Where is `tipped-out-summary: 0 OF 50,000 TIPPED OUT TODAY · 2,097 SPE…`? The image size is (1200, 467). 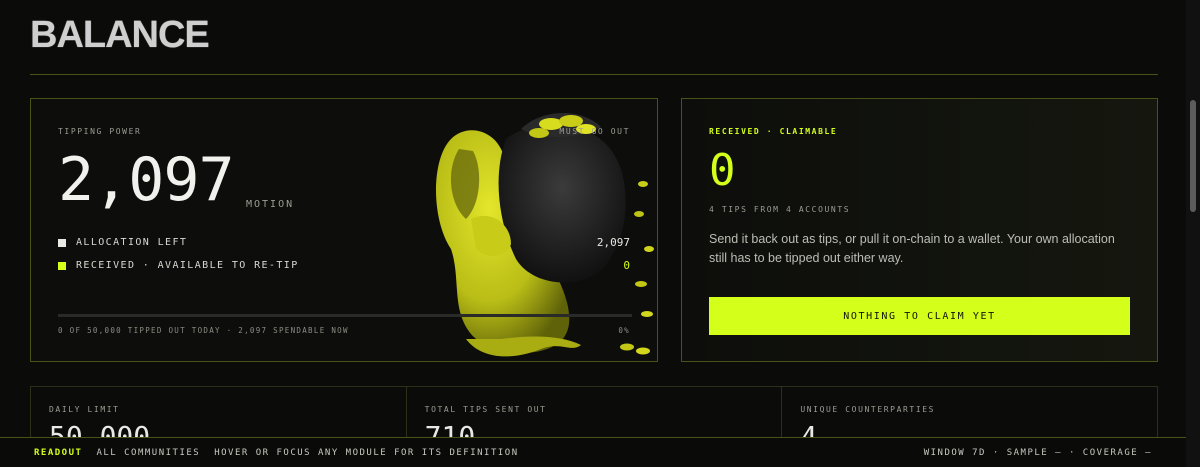 tipped-out-summary: 0 OF 50,000 TIPPED OUT TODAY · 2,097 SPE… is located at coordinates (203, 330).